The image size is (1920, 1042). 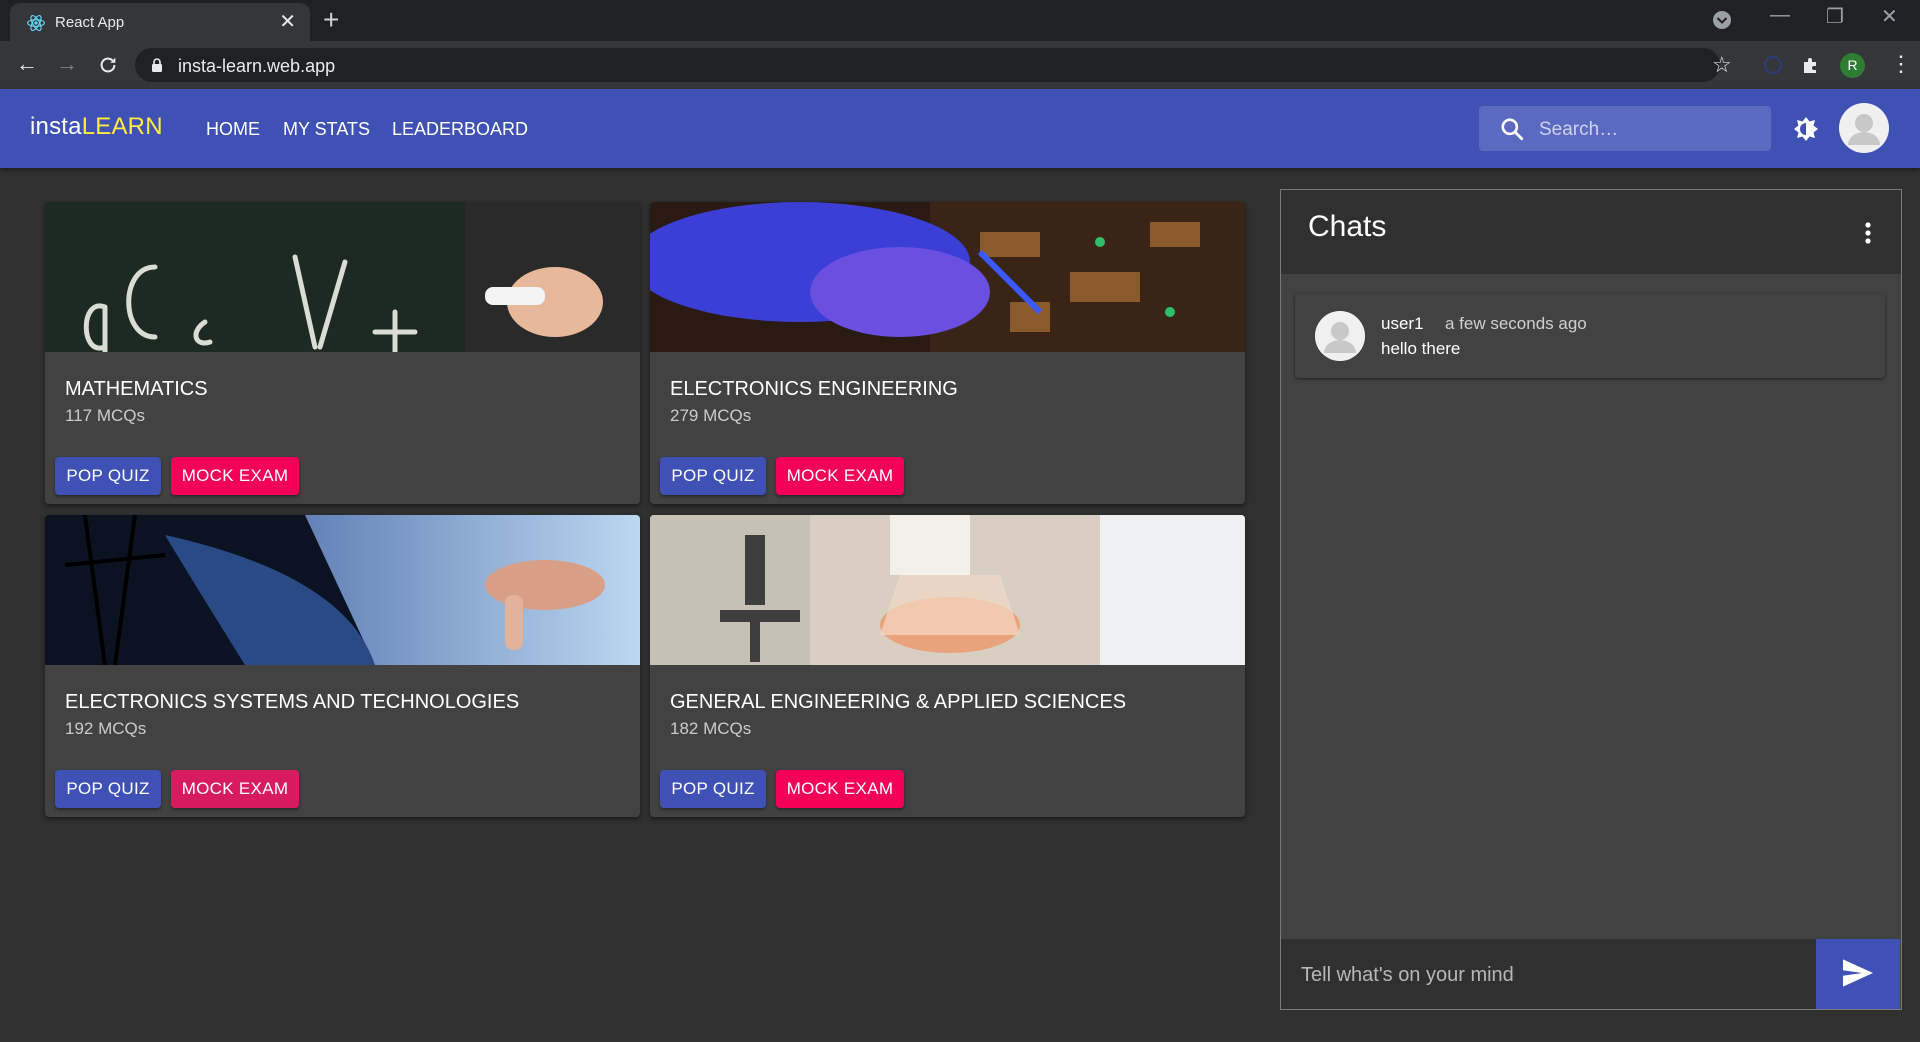 I want to click on react-icon, so click(x=36, y=23).